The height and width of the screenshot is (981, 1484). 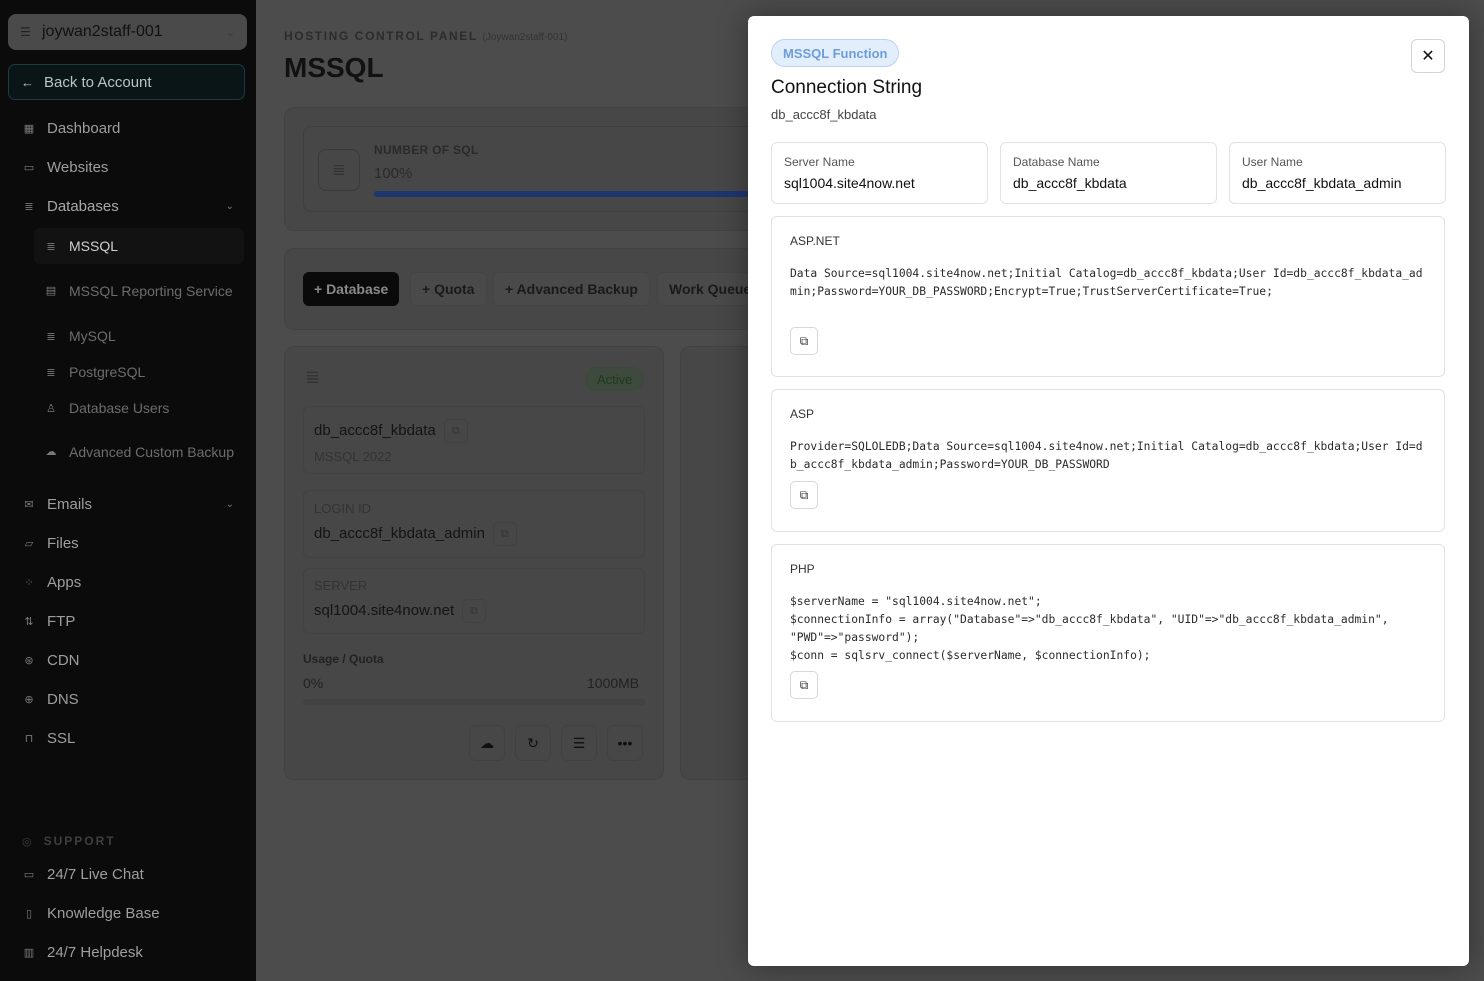 I want to click on user-name-label: User Name, so click(x=1272, y=162).